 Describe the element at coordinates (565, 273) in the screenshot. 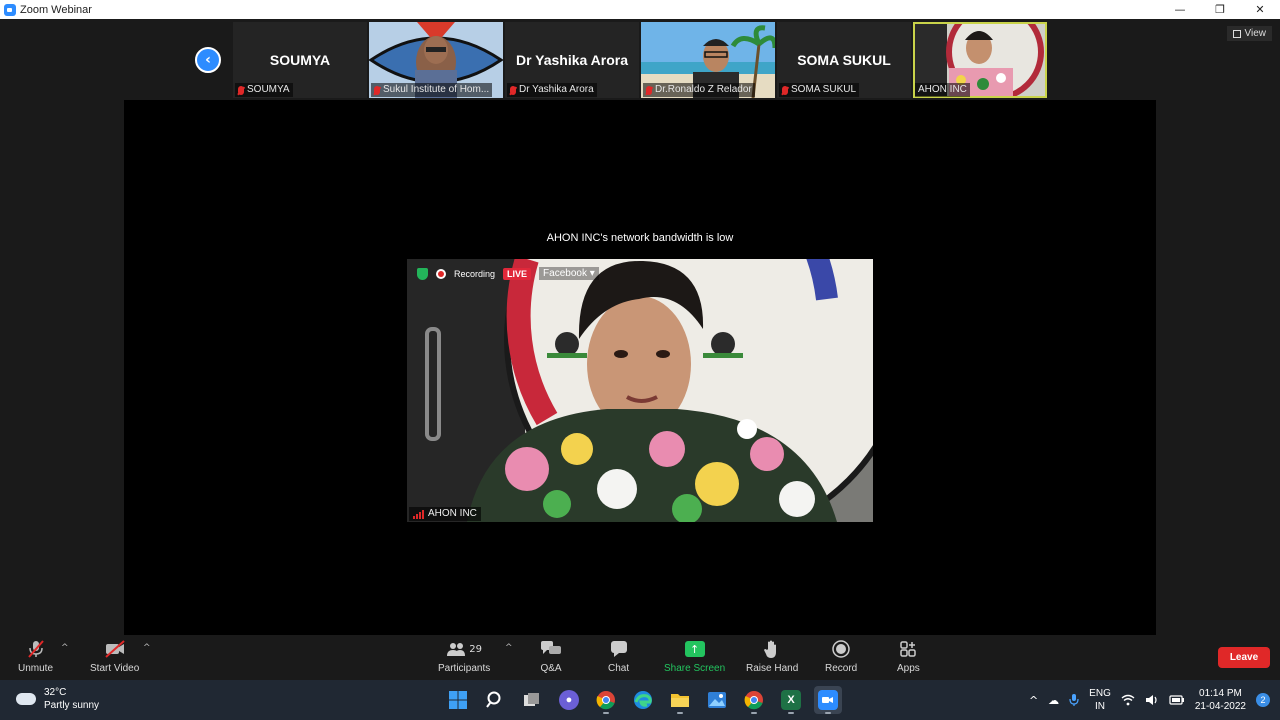

I see `stream-target-label: Facebook` at that location.